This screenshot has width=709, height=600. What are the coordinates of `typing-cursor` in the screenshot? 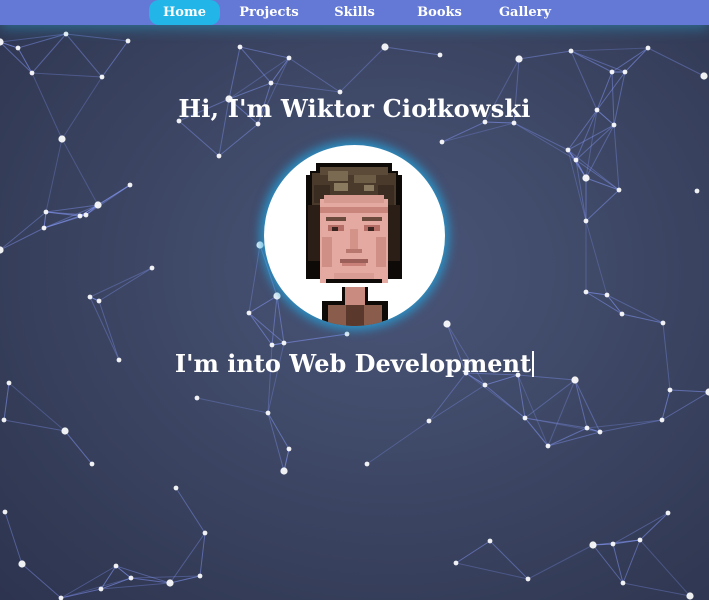 It's located at (533, 364).